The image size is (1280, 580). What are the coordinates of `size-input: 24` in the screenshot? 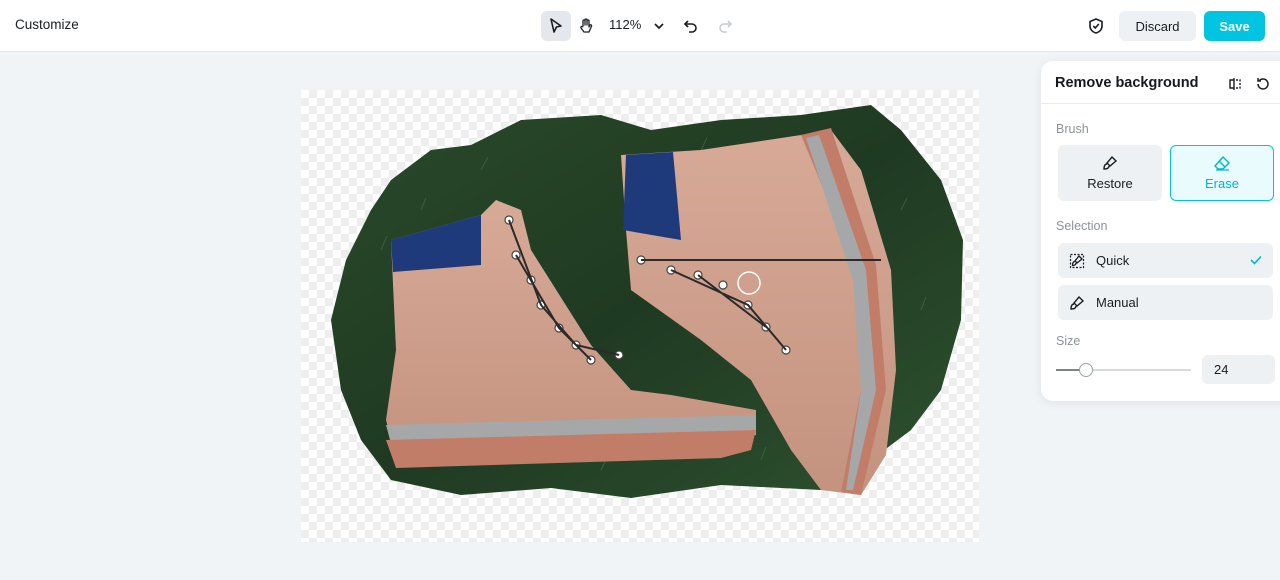 It's located at (1238, 369).